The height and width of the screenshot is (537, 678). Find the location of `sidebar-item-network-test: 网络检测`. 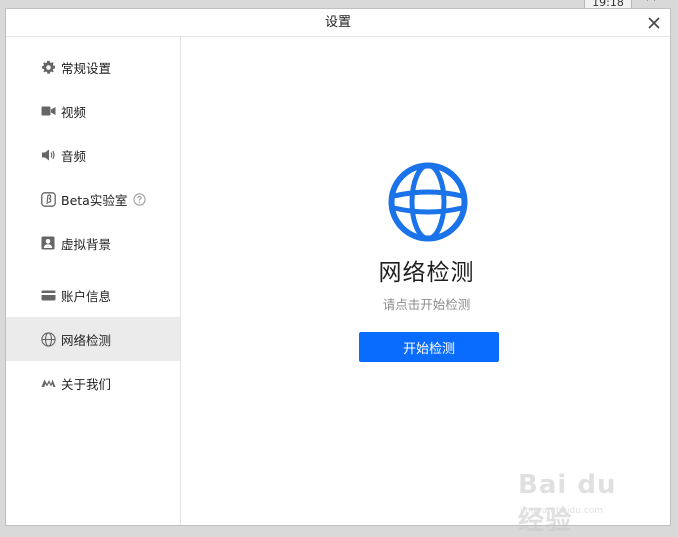

sidebar-item-network-test: 网络检测 is located at coordinates (93, 339).